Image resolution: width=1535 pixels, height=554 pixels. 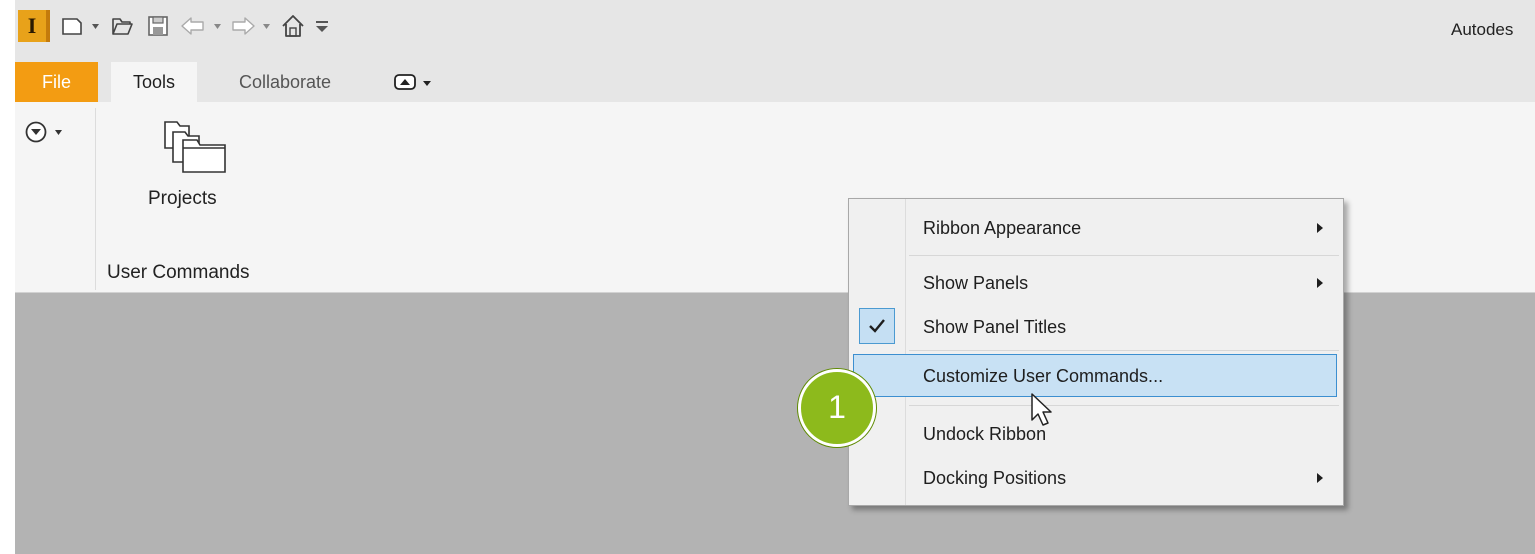 I want to click on new-document-icon, so click(x=72, y=26).